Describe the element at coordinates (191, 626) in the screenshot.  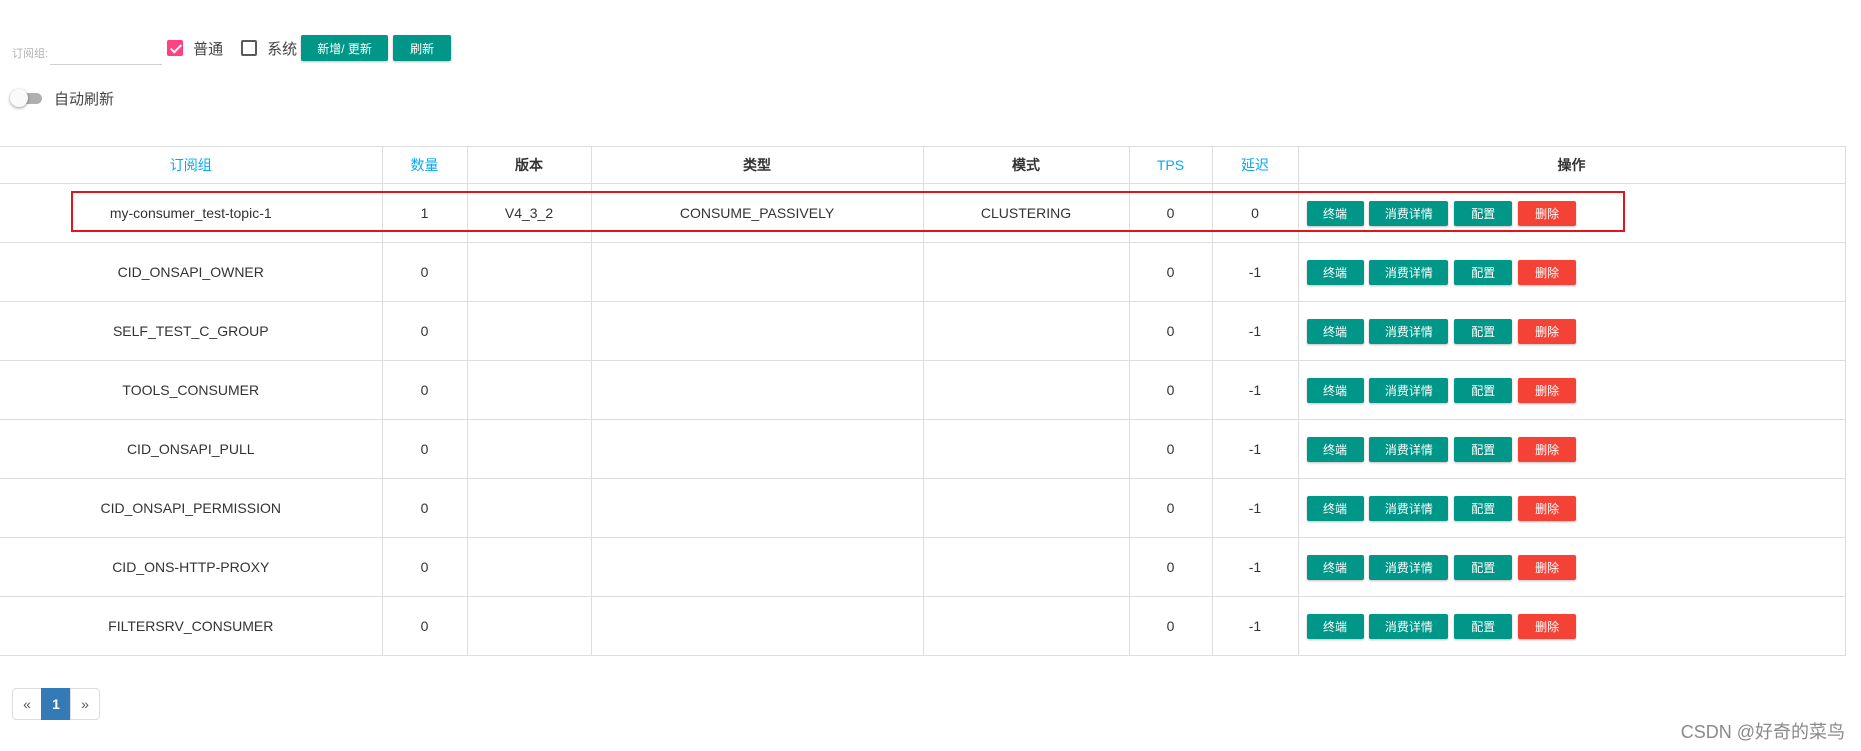
I see `cell-consumer-group: FILTERSRV_CONSUMER` at that location.